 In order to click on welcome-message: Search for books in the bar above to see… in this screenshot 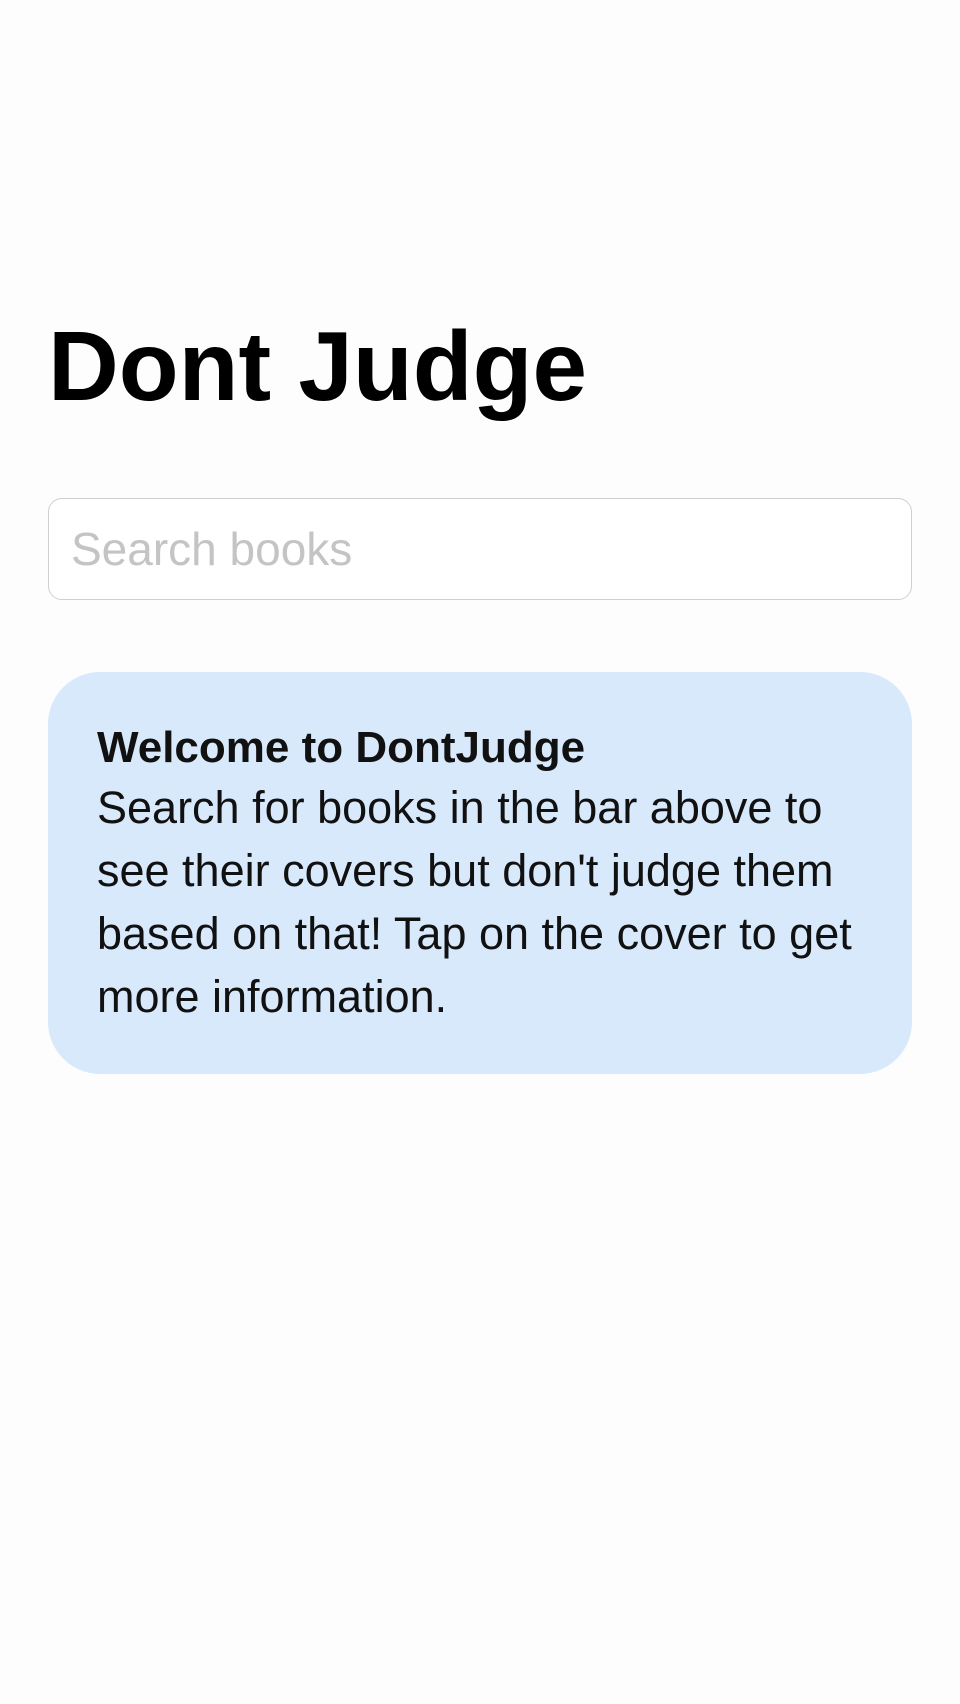, I will do `click(474, 902)`.